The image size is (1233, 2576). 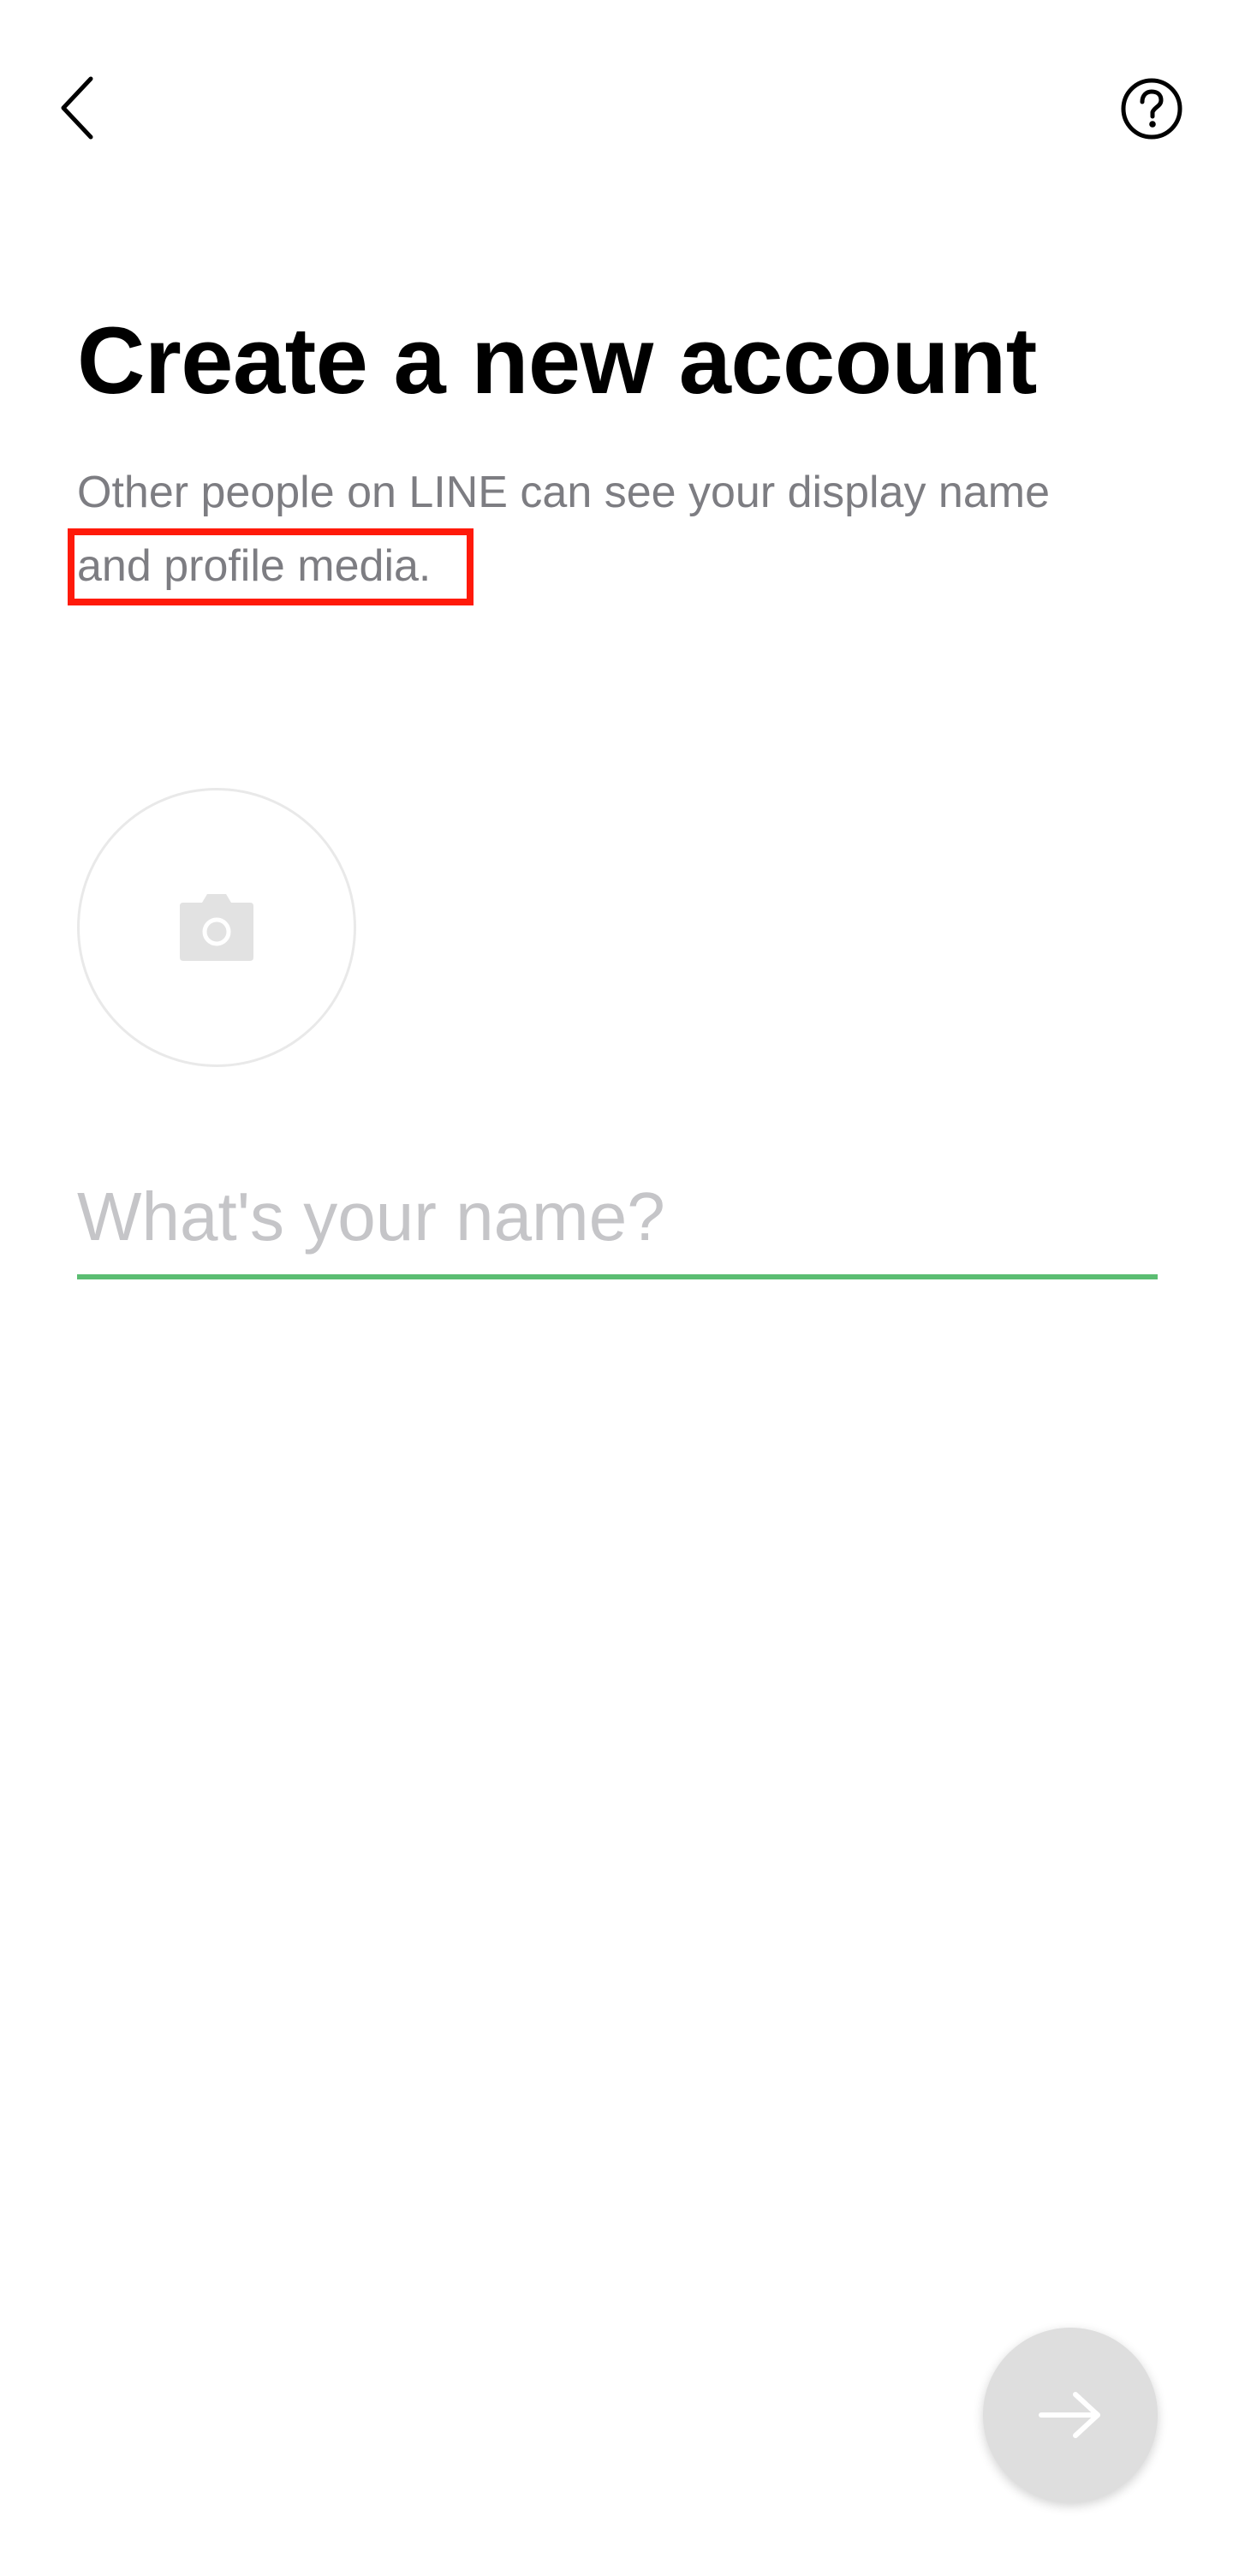 What do you see at coordinates (254, 566) in the screenshot?
I see `subtitle-line-2: and profile media.` at bounding box center [254, 566].